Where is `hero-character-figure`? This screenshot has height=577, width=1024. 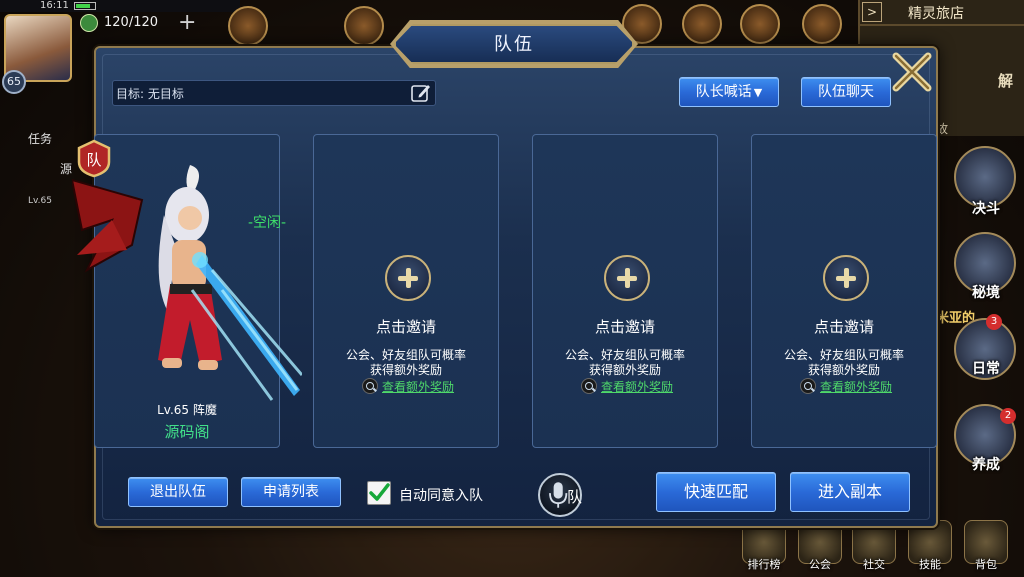
hero-character-figure is located at coordinates (187, 285).